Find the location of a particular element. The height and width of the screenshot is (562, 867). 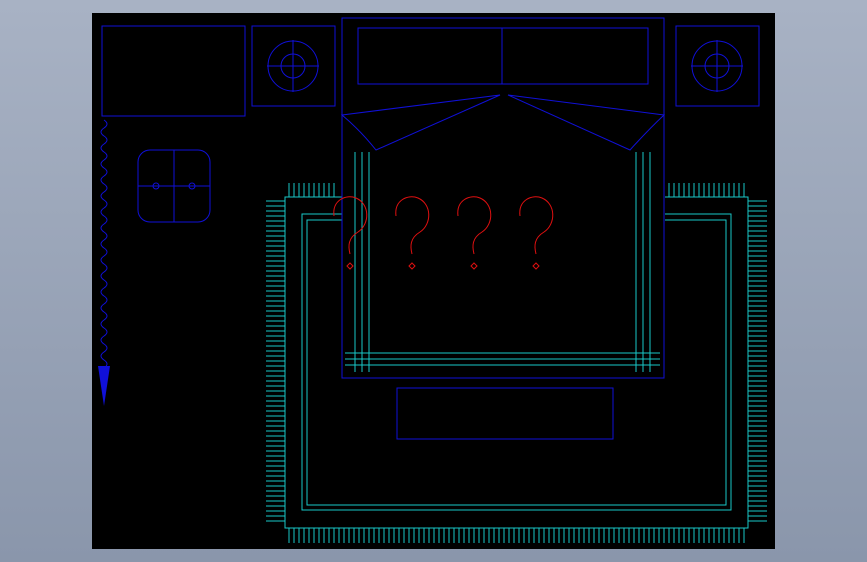

cabinet is located at coordinates (173, 71).